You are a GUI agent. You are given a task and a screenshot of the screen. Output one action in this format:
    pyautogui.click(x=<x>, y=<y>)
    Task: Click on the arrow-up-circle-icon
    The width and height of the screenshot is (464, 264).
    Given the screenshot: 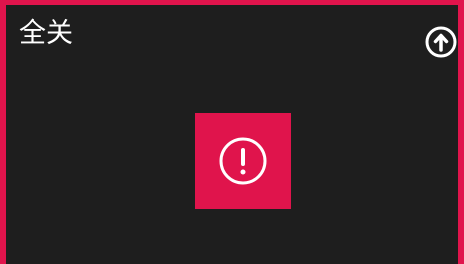 What is the action you would take?
    pyautogui.click(x=441, y=42)
    